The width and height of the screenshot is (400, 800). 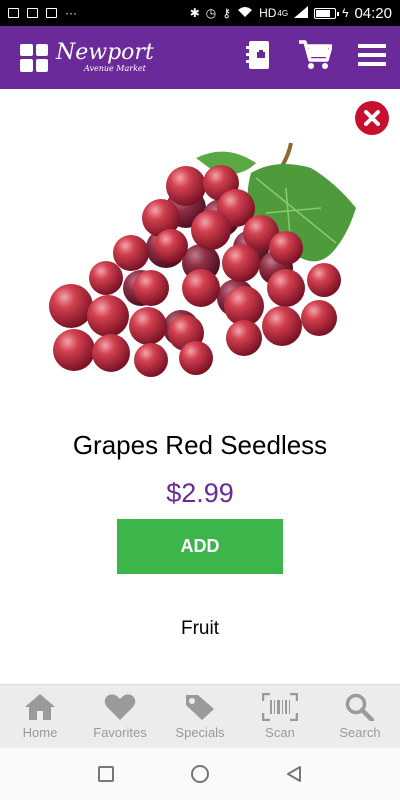 I want to click on bluetooth-icon: ✱, so click(x=194, y=13).